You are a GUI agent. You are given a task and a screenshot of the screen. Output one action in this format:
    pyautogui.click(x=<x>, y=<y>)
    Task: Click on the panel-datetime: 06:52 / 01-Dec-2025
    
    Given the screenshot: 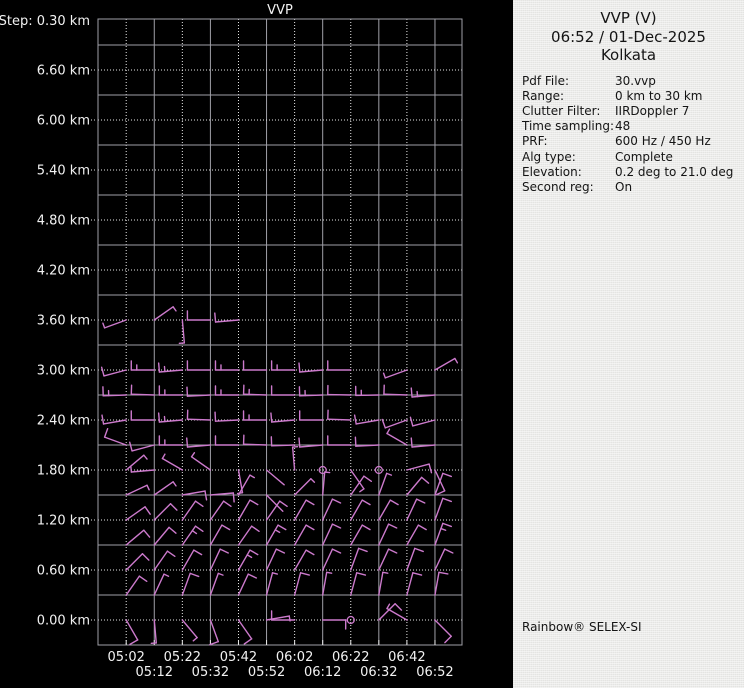 What is the action you would take?
    pyautogui.click(x=628, y=36)
    